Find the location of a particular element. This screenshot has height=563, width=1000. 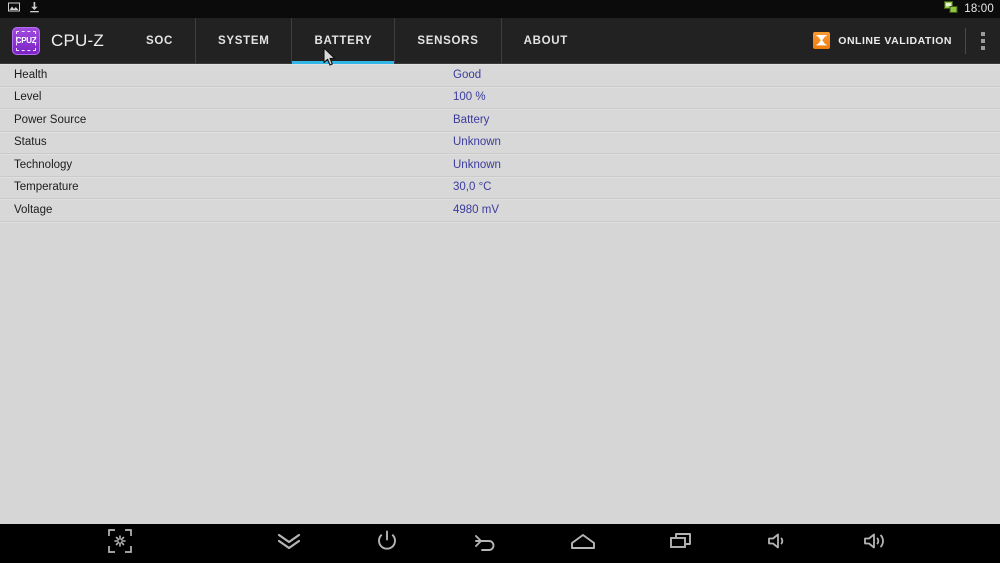

tab-about: ABOUT is located at coordinates (545, 40).